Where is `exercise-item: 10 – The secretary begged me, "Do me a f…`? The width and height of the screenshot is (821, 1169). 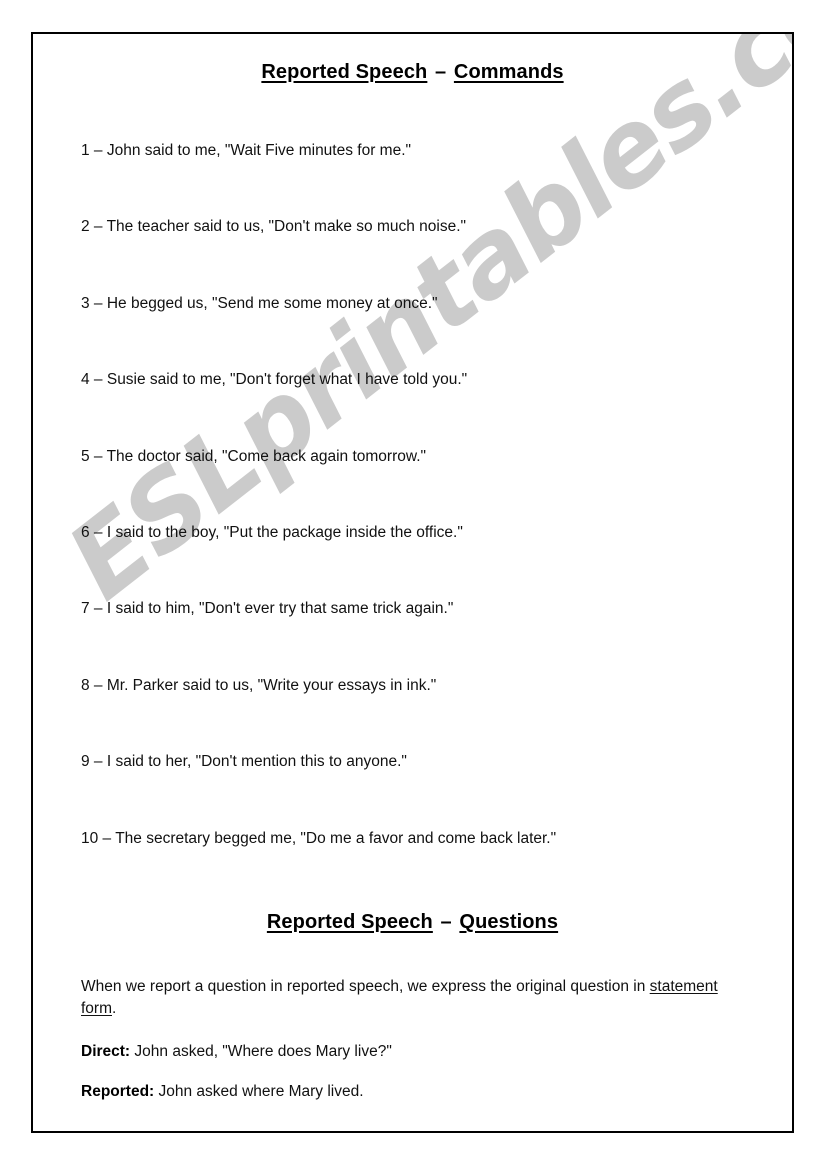 exercise-item: 10 – The secretary begged me, "Do me a f… is located at coordinates (319, 838).